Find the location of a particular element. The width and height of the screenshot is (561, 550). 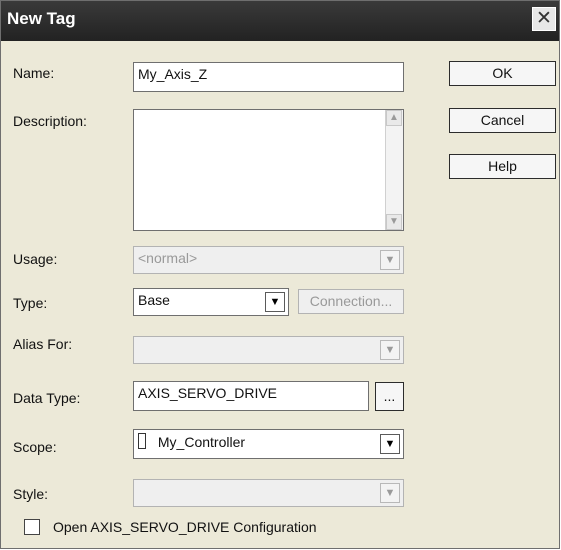

type-dropdown-icon: ▼ is located at coordinates (275, 302).